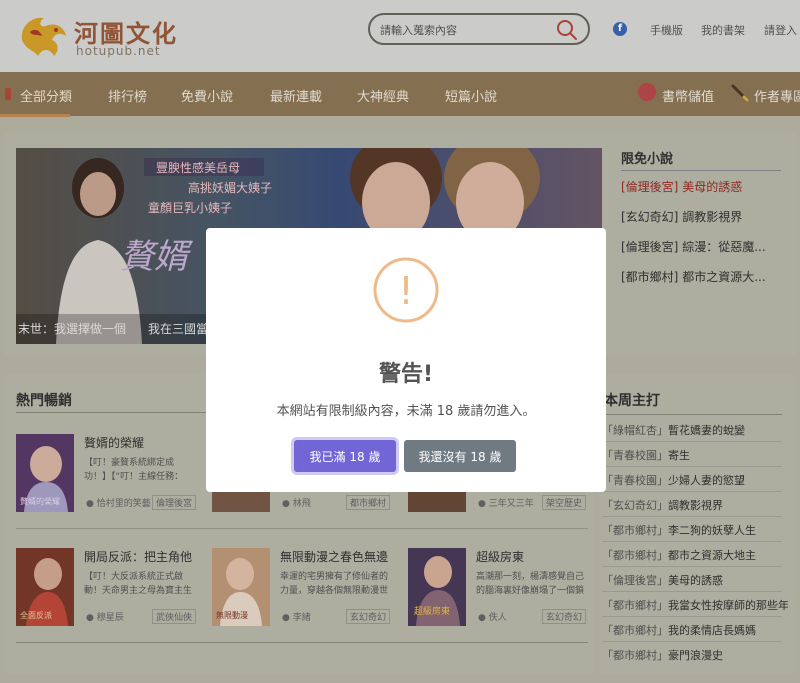 The width and height of the screenshot is (800, 683). I want to click on confirm-adult-button: 我已滿 18 歲, so click(345, 456).